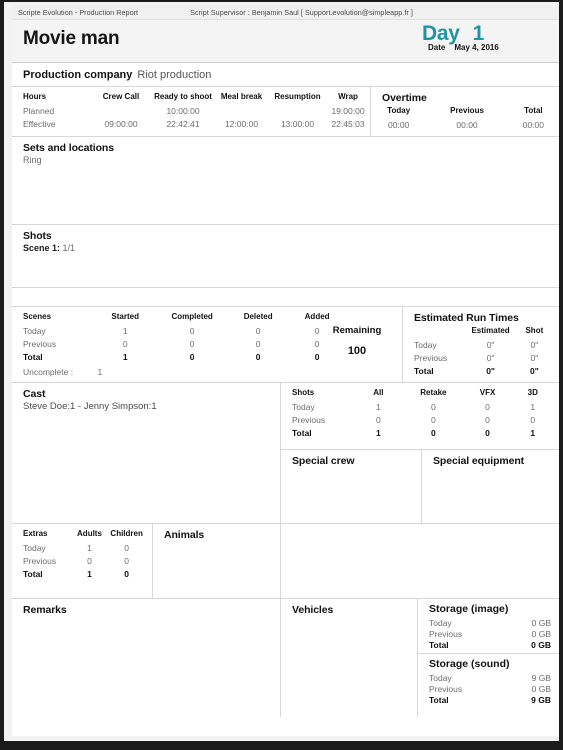 The width and height of the screenshot is (563, 750). Describe the element at coordinates (209, 318) in the screenshot. I see `scenes-header-row: Scenes Started Completed Deleted Added` at that location.